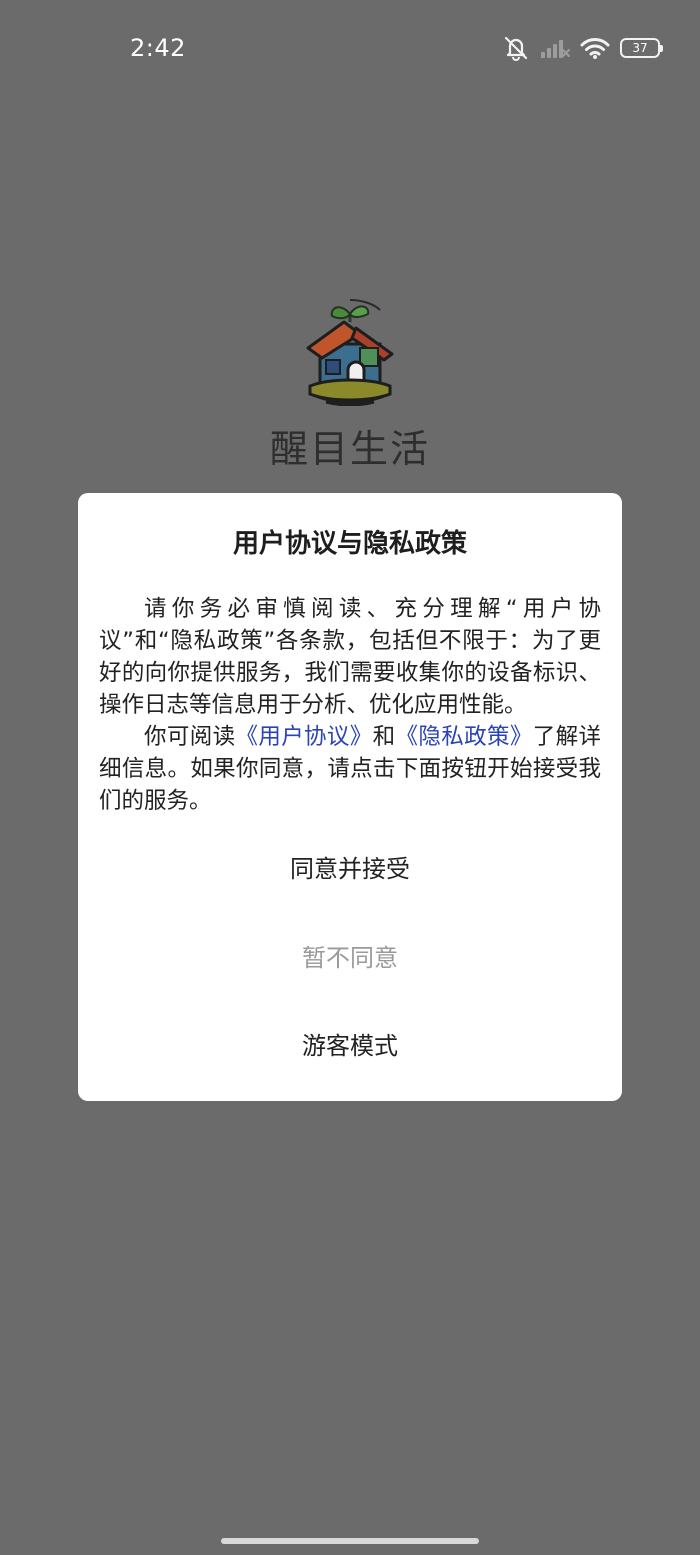 The width and height of the screenshot is (700, 1555). Describe the element at coordinates (350, 48) in the screenshot. I see `status-bar: 2:42 37` at that location.